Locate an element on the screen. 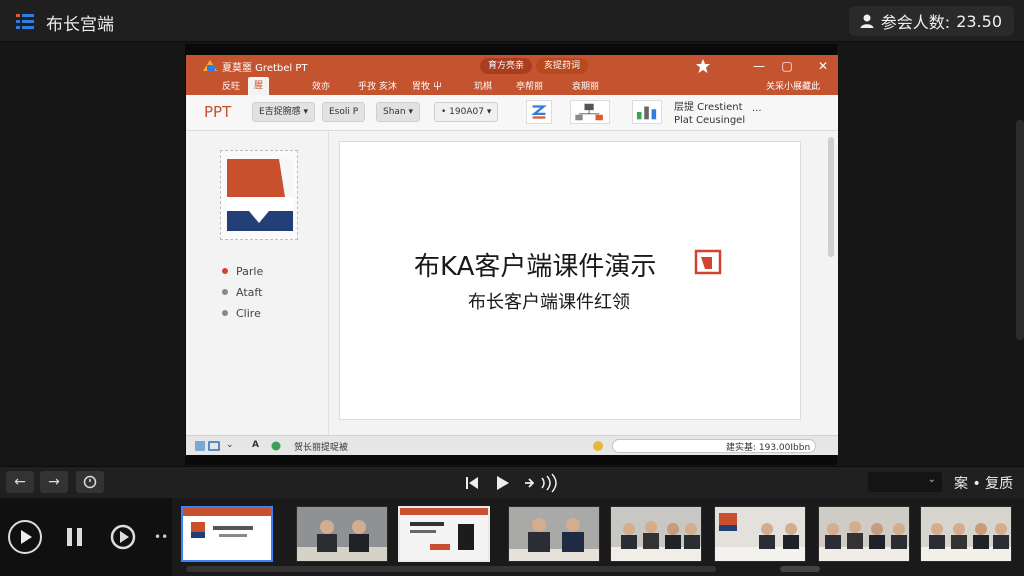  ribbon-right-text: 层提 Crestient Plat Ceusingel is located at coordinates (709, 114).